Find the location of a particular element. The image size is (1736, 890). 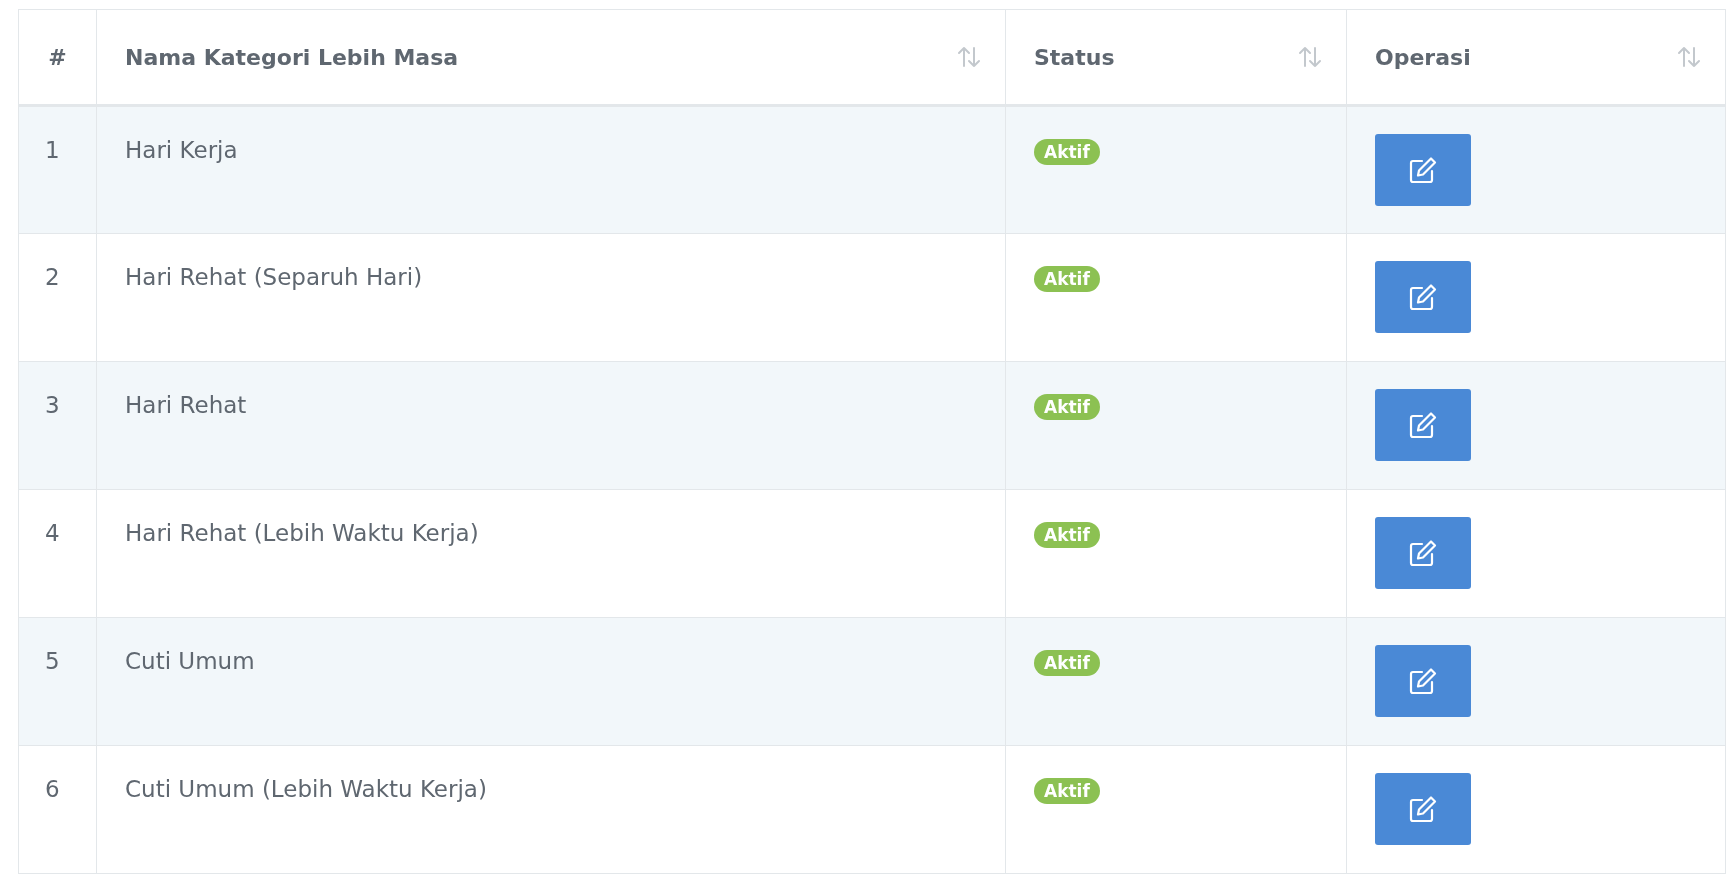

category-name: Hari Rehat (Lebih Waktu Kerja) is located at coordinates (302, 533).